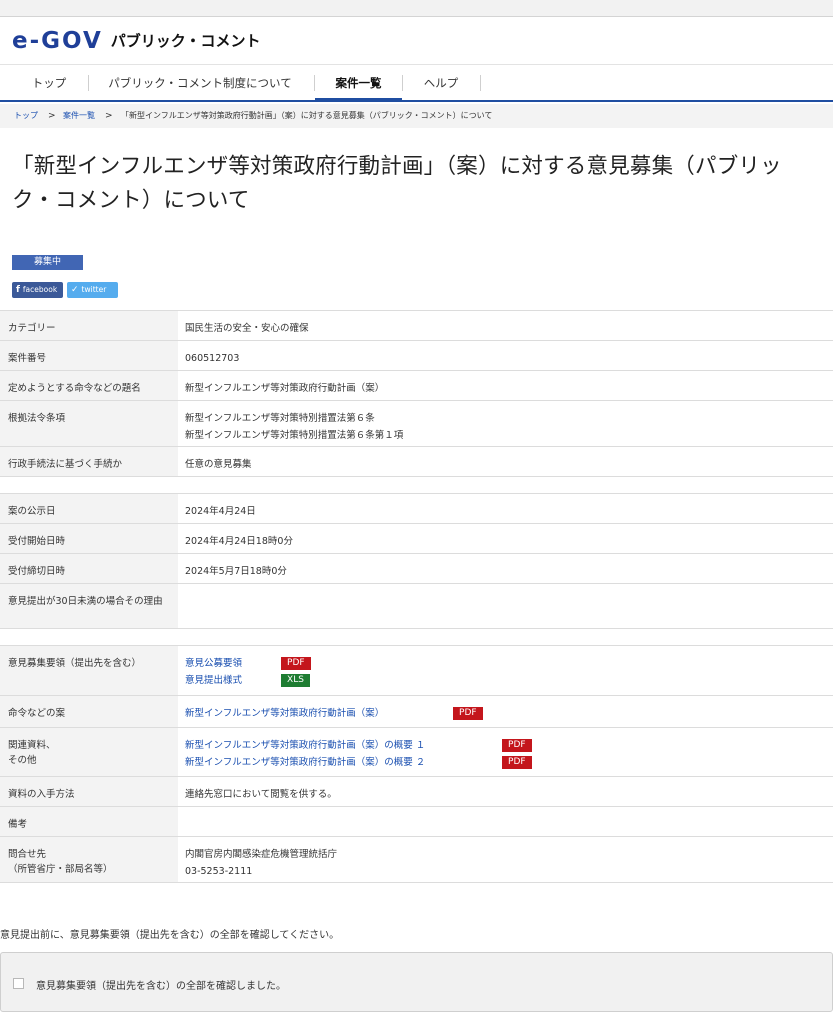  I want to click on main-nav: トップ パブリック・コメント制度について 案件一覧 ヘルプ, so click(416, 84).